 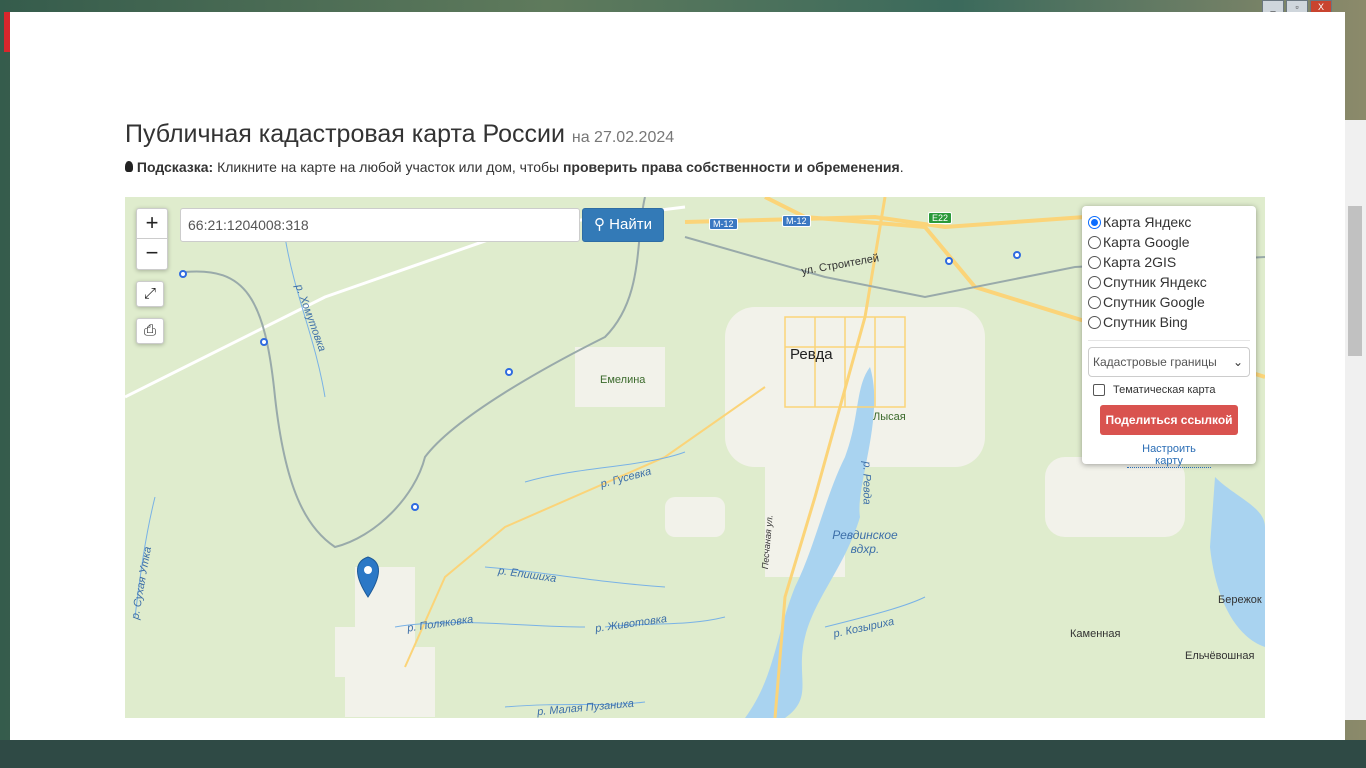 What do you see at coordinates (150, 294) in the screenshot?
I see `fullscreen-icon: ⤢` at bounding box center [150, 294].